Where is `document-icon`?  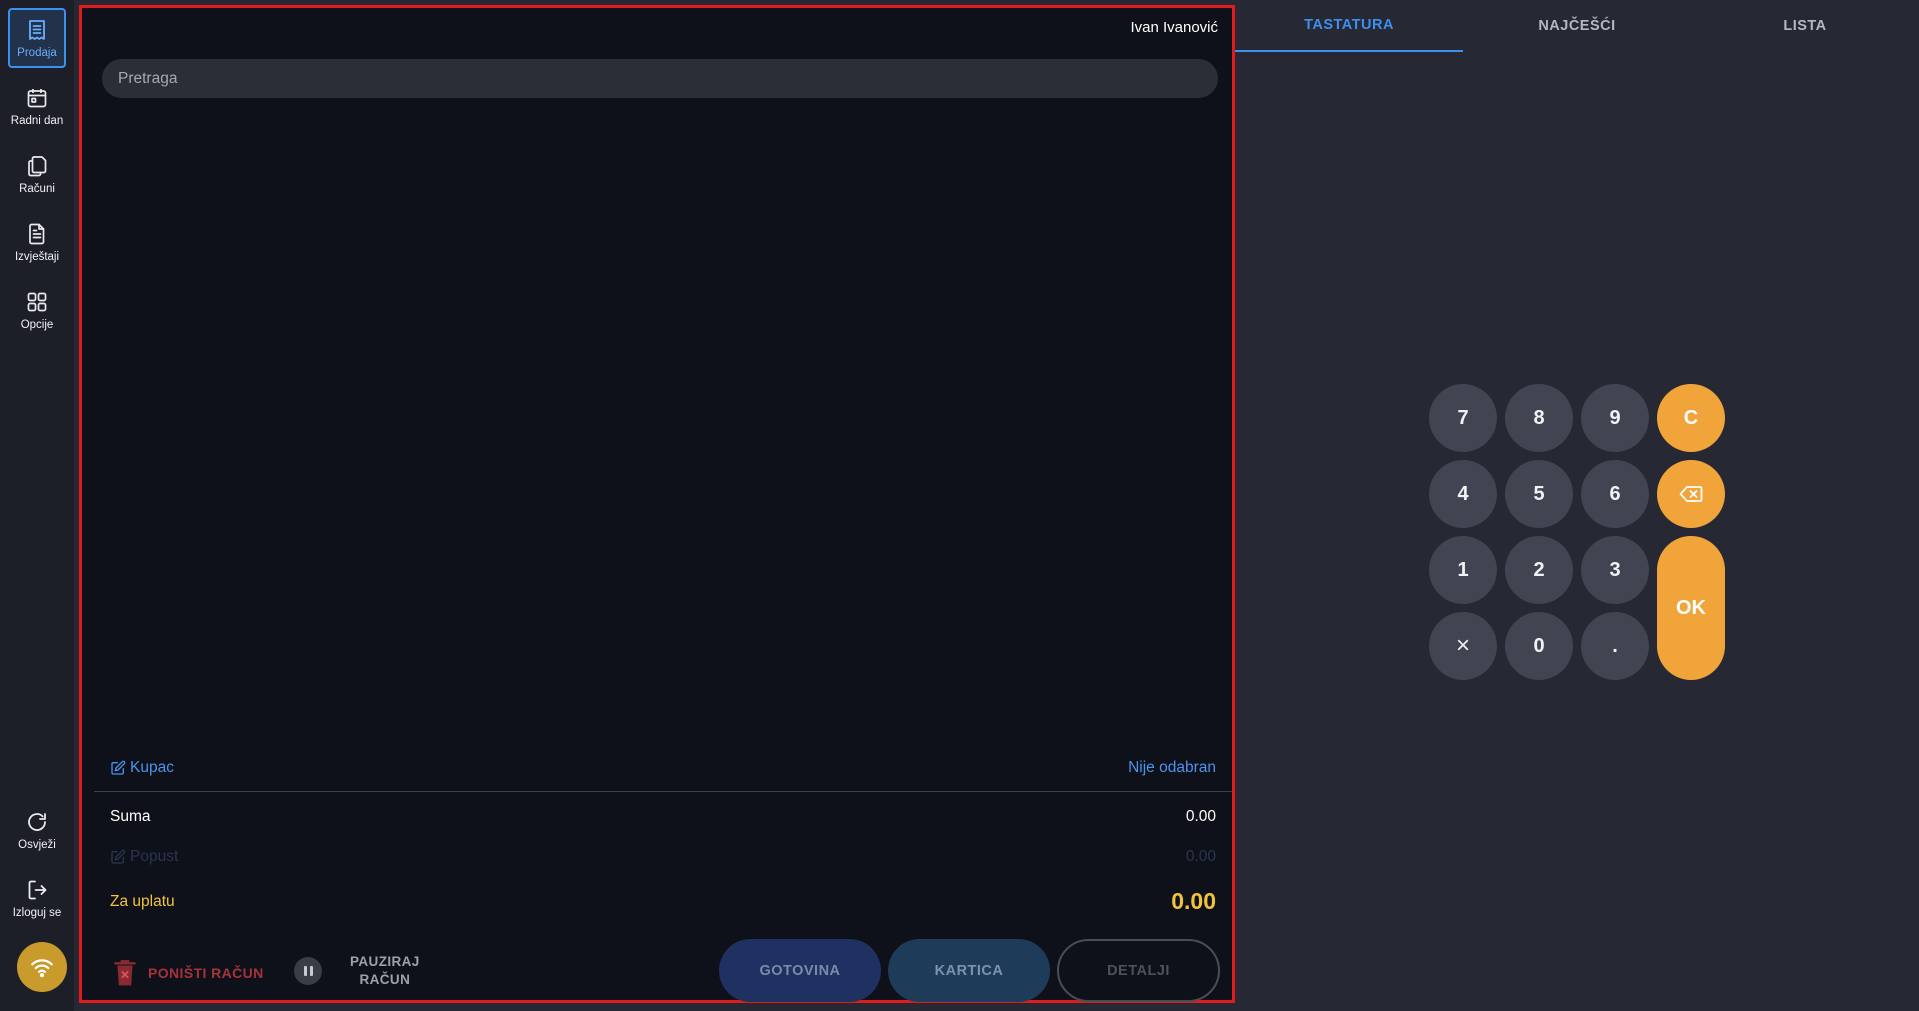 document-icon is located at coordinates (37, 233).